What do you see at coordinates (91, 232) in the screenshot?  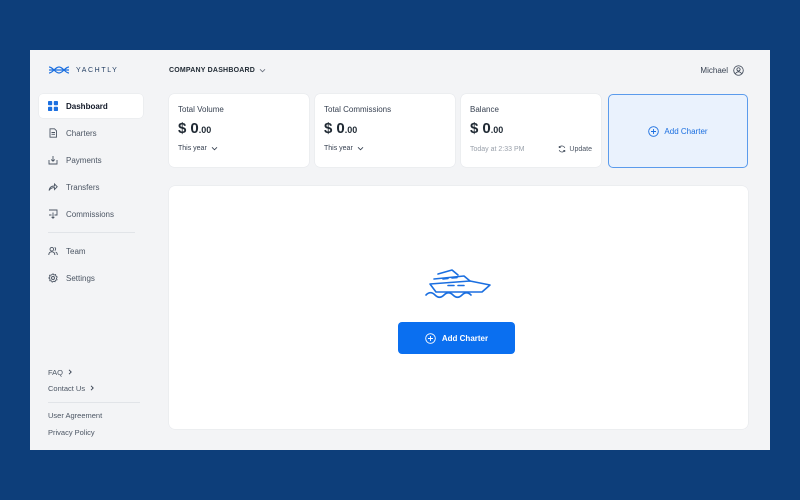 I see `nav-divider` at bounding box center [91, 232].